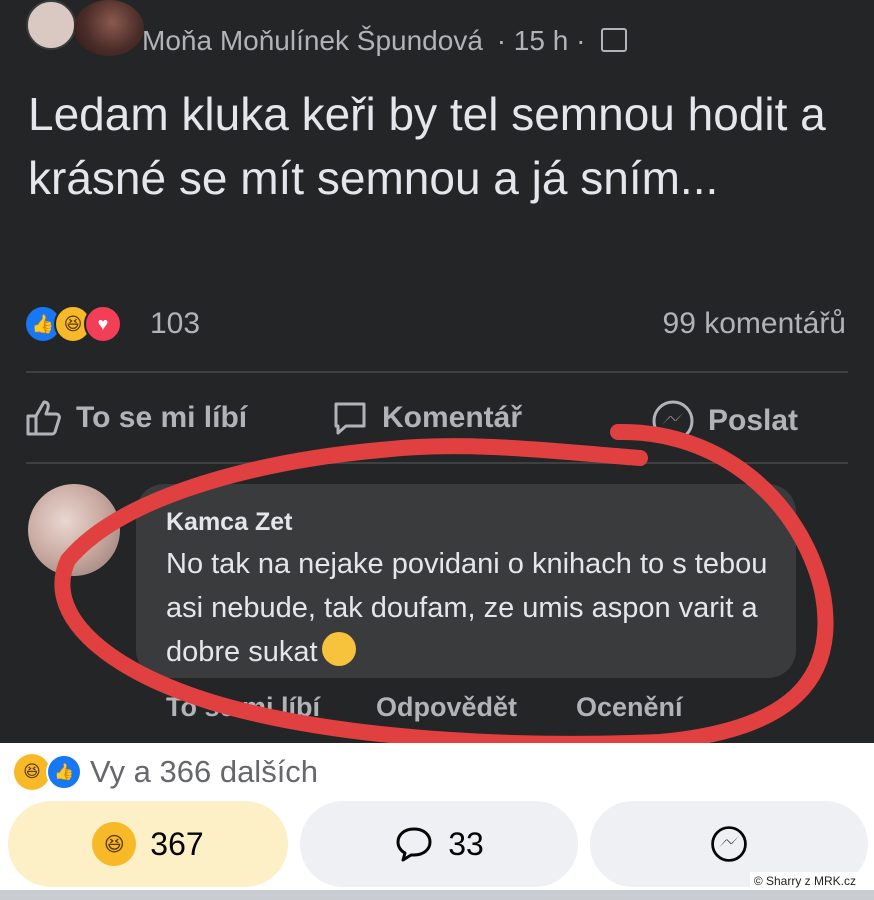 The height and width of the screenshot is (900, 874). I want to click on speech-bubble-icon, so click(414, 844).